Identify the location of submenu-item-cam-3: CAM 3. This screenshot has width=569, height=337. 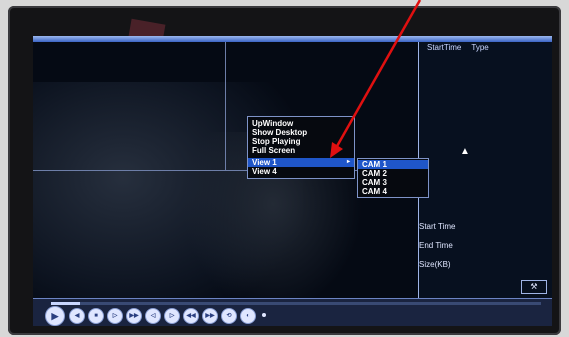
(393, 182).